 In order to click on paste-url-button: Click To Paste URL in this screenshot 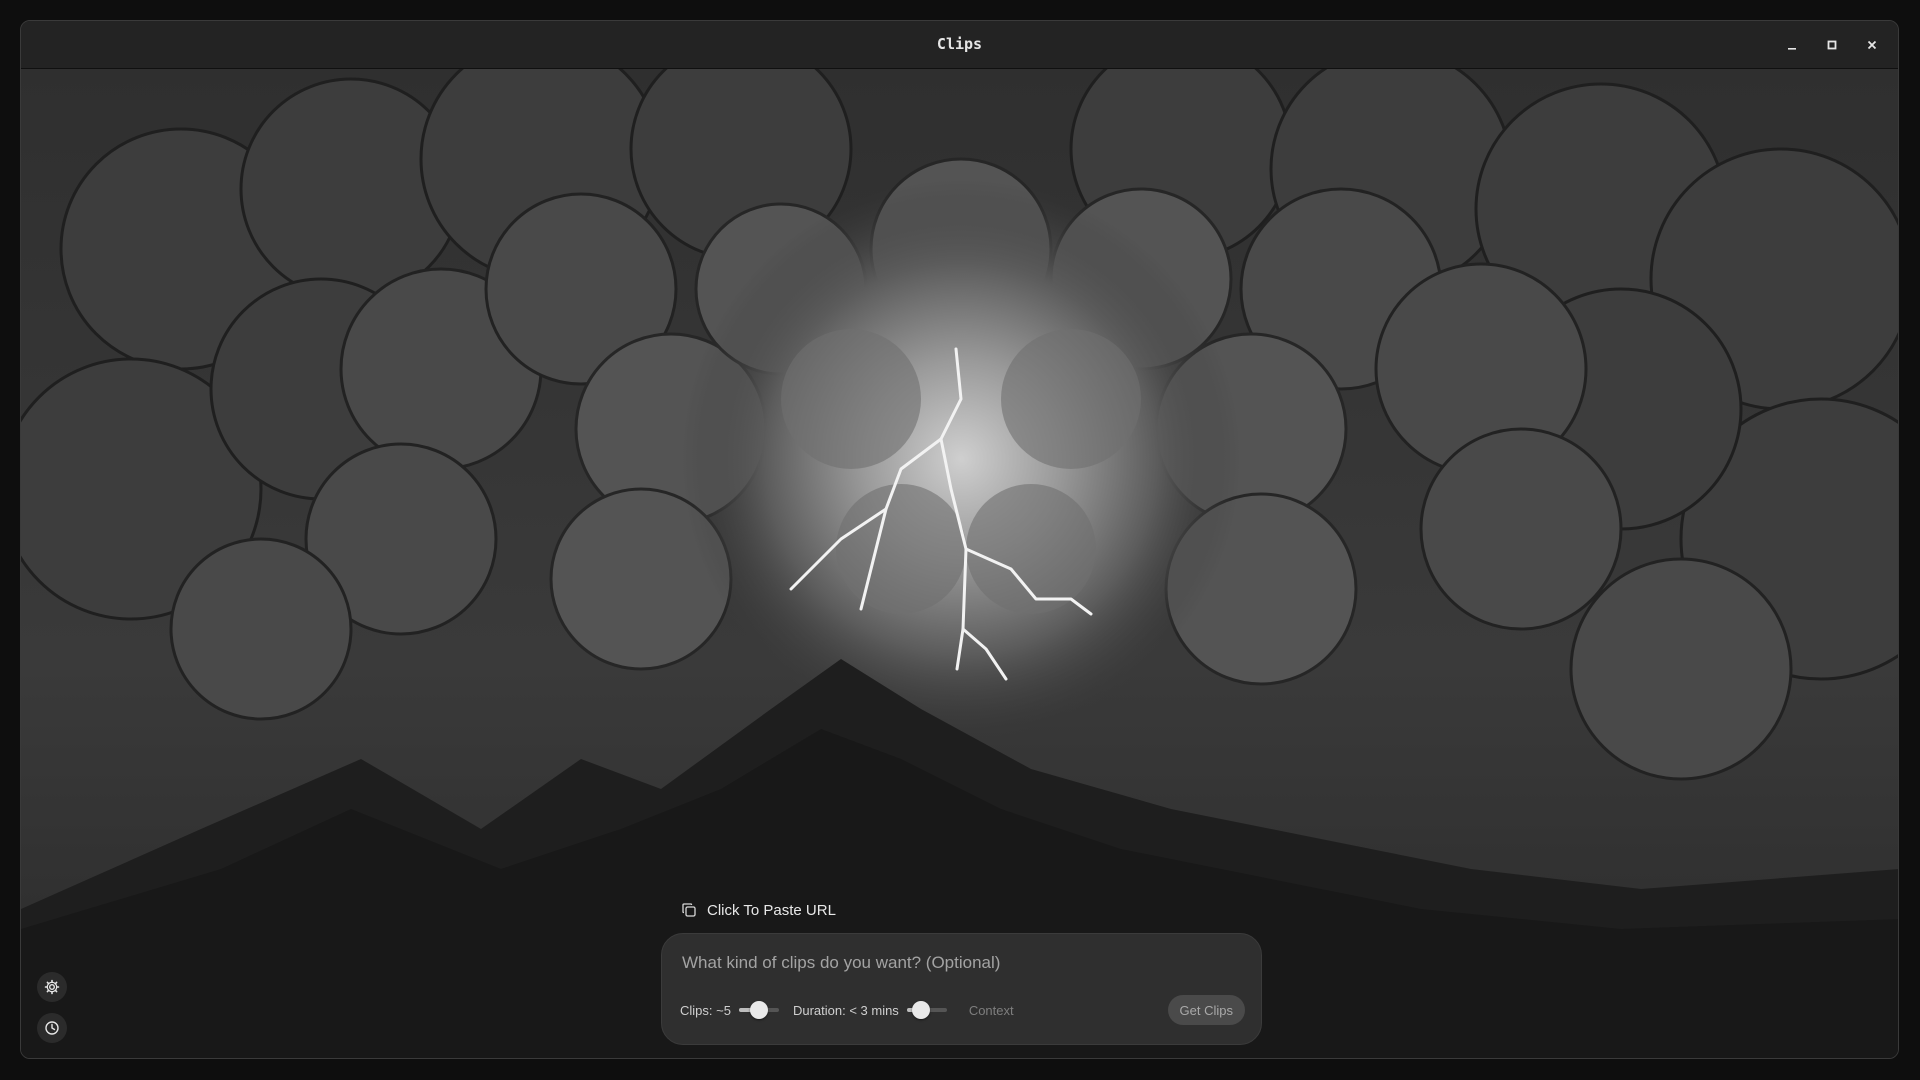, I will do `click(758, 910)`.